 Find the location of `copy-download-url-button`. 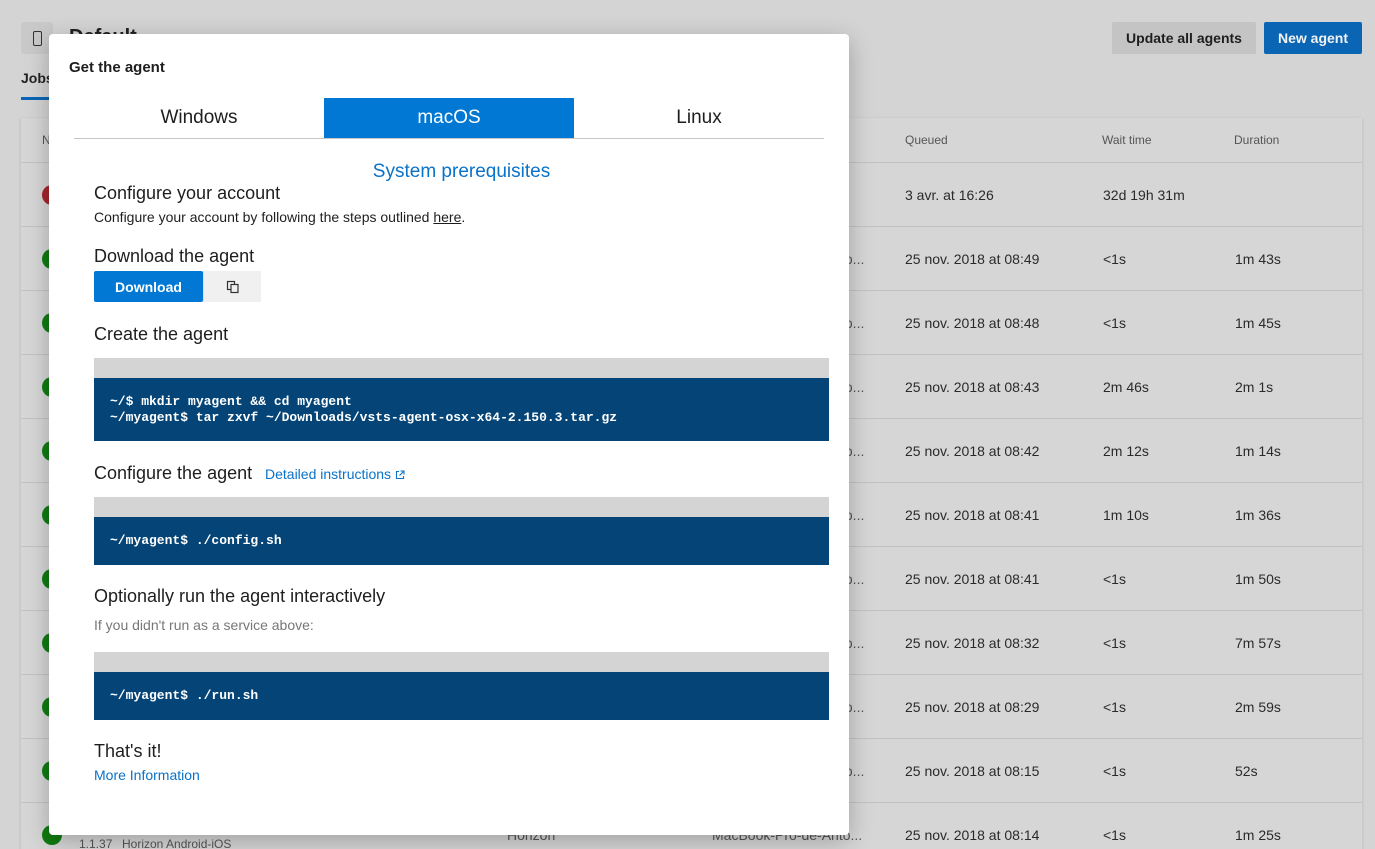

copy-download-url-button is located at coordinates (232, 286).